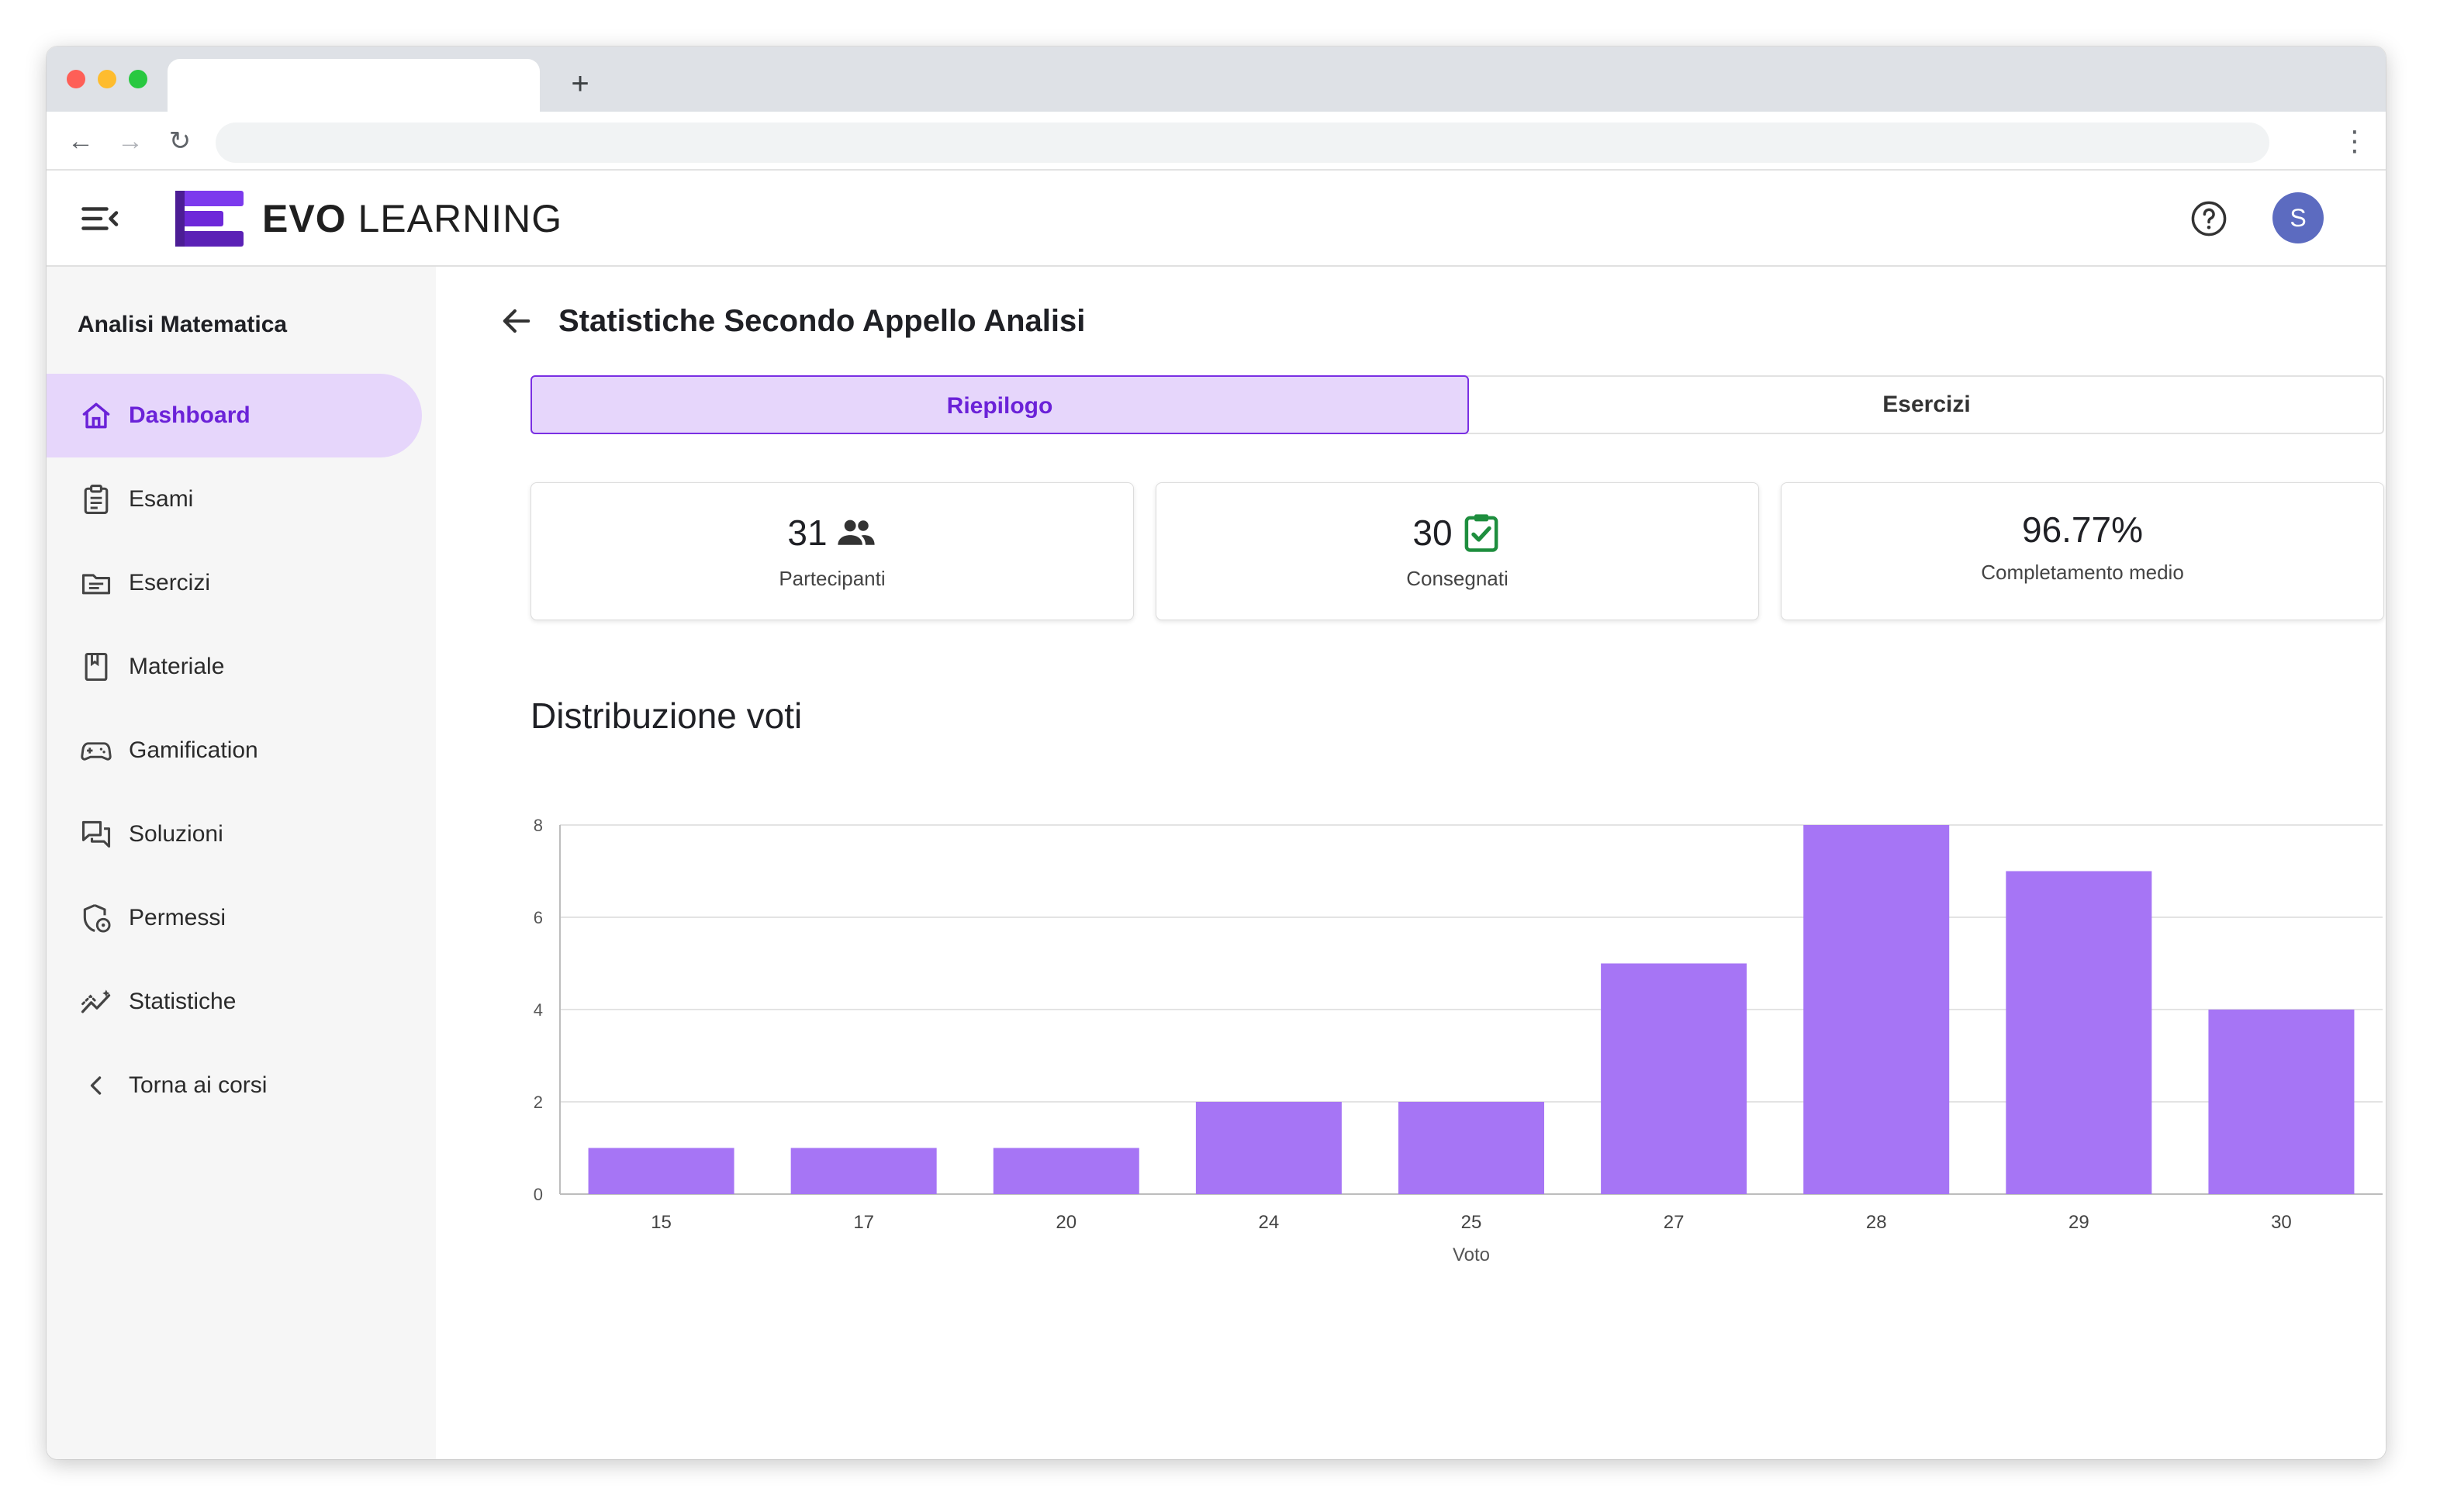 The image size is (2440, 1512). Describe the element at coordinates (863, 1222) in the screenshot. I see `x-tick-label: 17` at that location.